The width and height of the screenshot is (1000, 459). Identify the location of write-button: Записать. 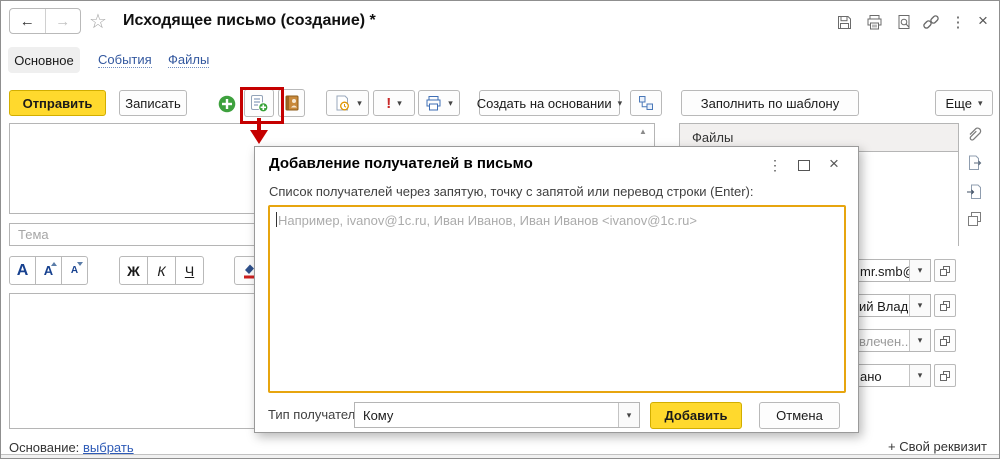
(153, 103).